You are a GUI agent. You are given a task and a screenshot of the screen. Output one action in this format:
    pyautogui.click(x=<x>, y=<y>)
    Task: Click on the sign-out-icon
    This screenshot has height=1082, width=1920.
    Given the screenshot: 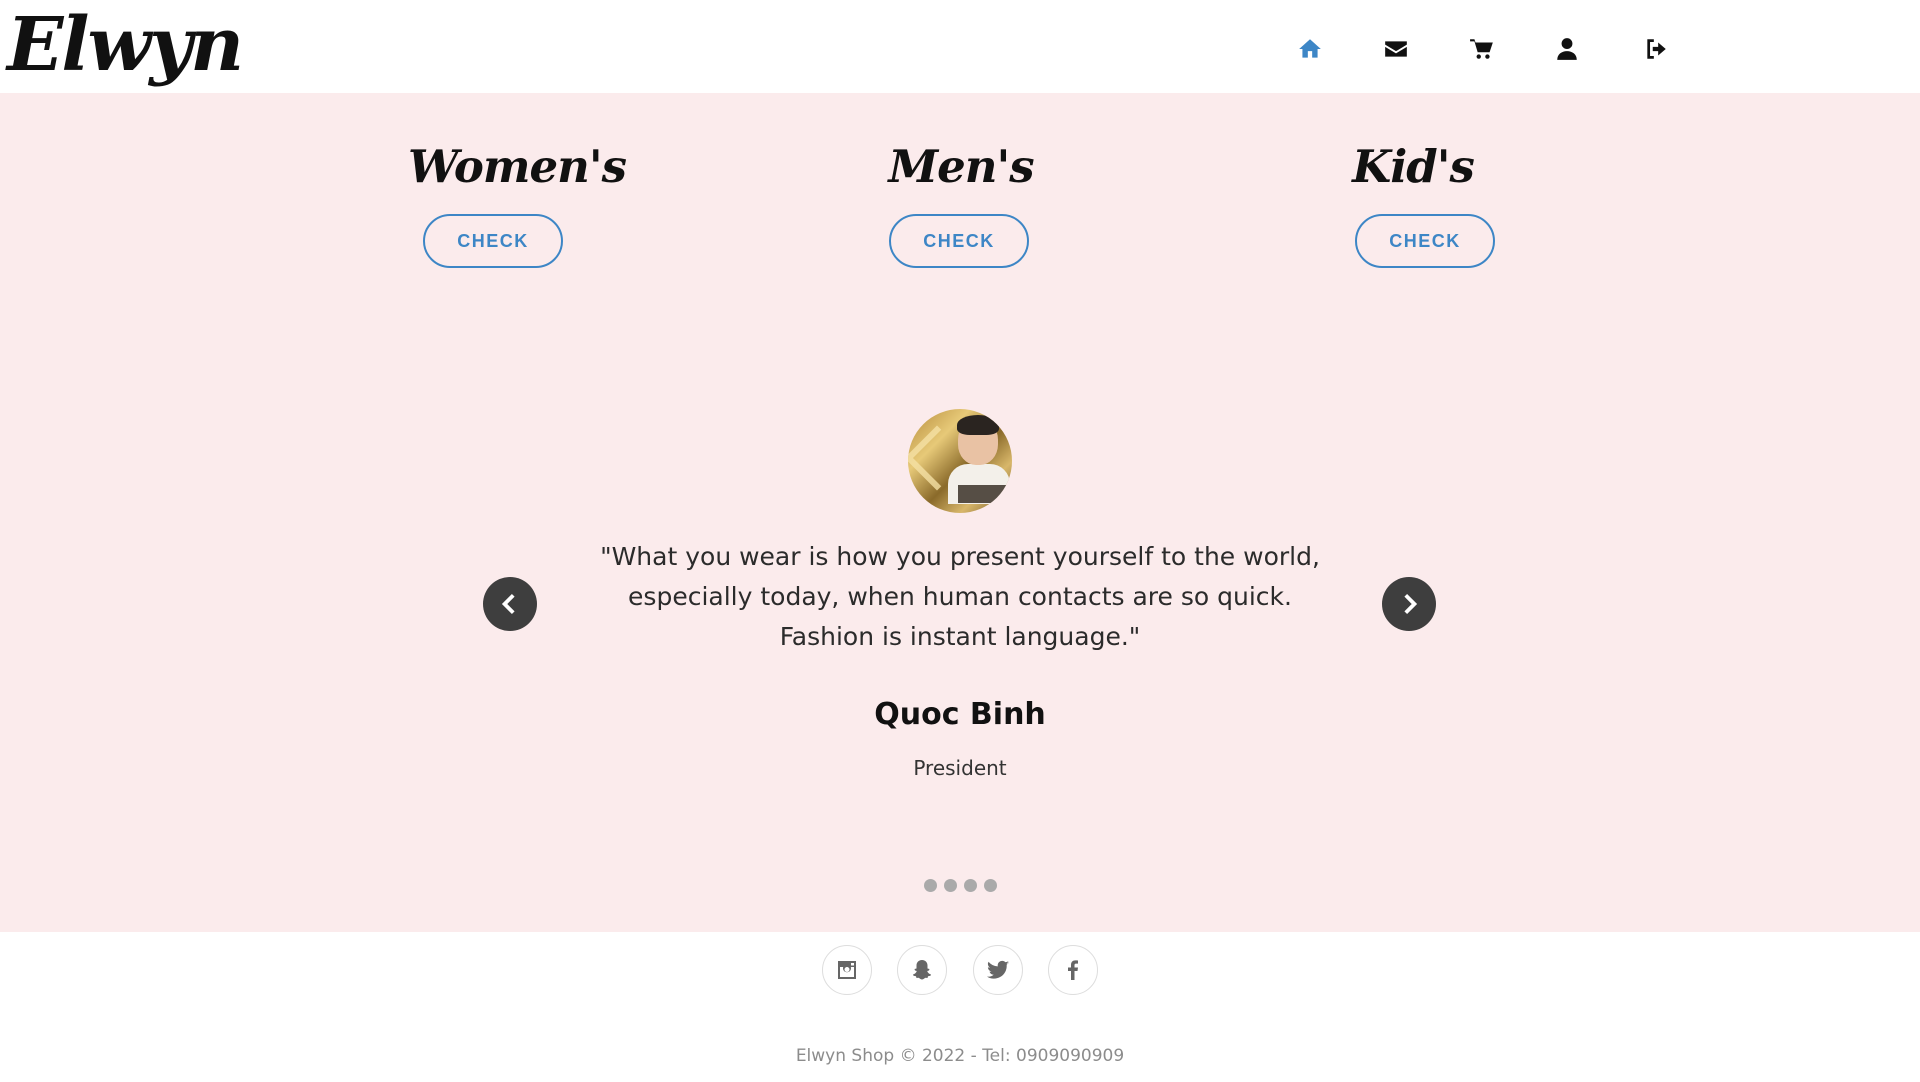 What is the action you would take?
    pyautogui.click(x=1656, y=49)
    